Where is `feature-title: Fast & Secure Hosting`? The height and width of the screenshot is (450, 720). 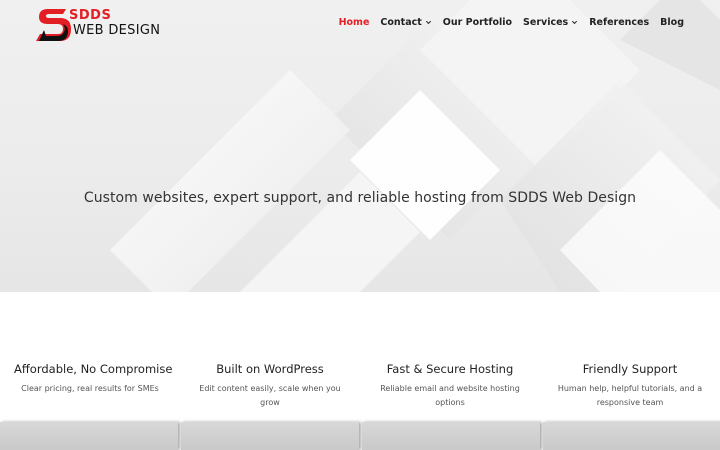
feature-title: Fast & Secure Hosting is located at coordinates (450, 369).